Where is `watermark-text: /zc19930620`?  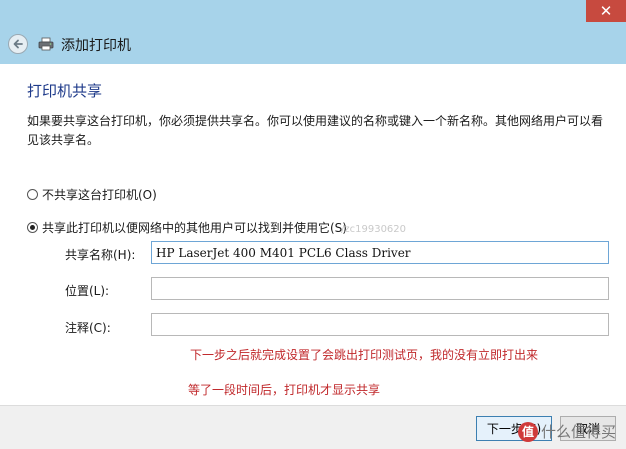
watermark-text: /zc19930620 is located at coordinates (374, 229).